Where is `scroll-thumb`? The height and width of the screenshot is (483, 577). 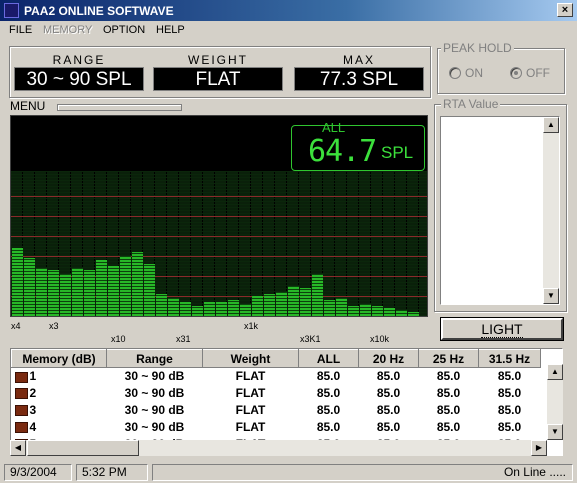
scroll-thumb is located at coordinates (83, 448).